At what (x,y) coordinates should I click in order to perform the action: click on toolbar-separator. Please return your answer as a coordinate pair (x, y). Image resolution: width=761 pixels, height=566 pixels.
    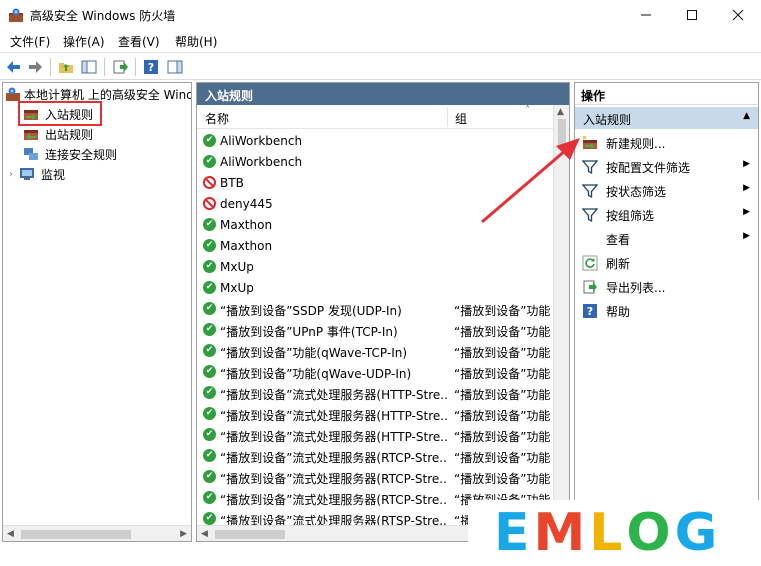
    Looking at the image, I should click on (104, 67).